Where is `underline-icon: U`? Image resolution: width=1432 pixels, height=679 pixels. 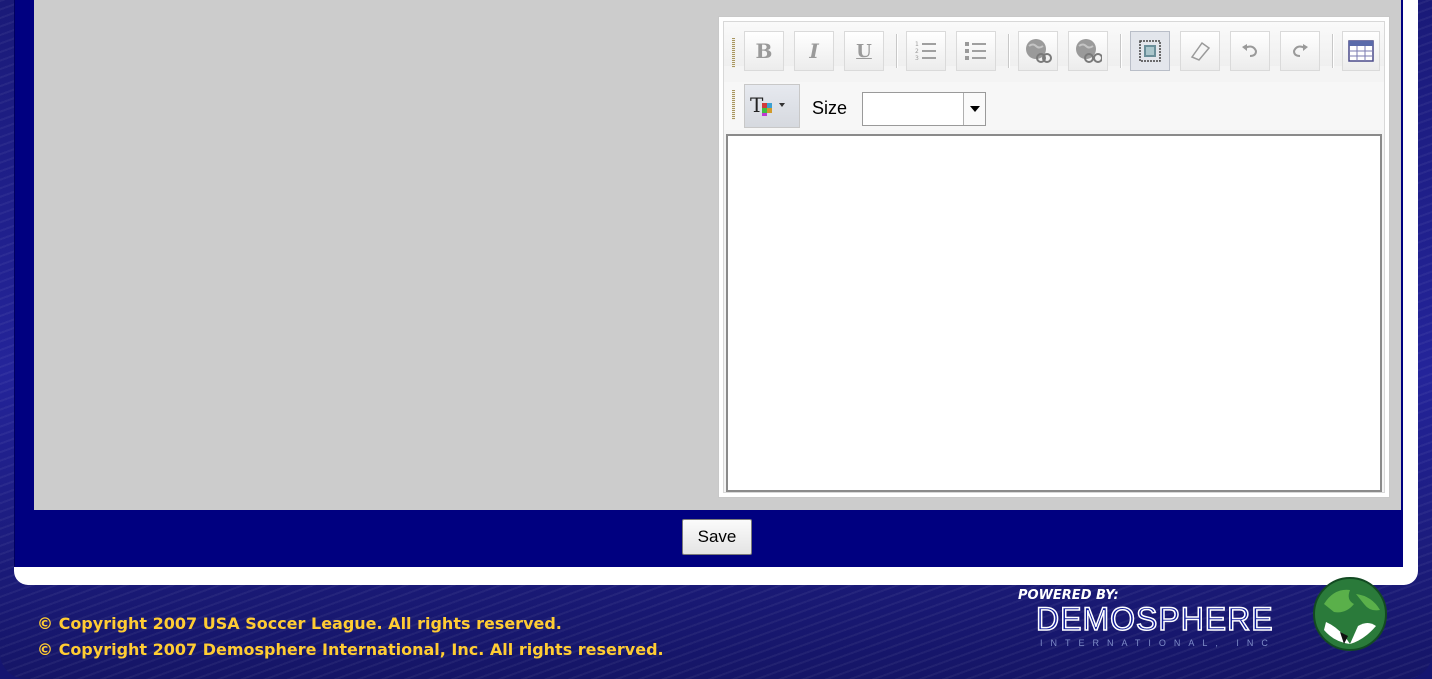 underline-icon: U is located at coordinates (864, 51).